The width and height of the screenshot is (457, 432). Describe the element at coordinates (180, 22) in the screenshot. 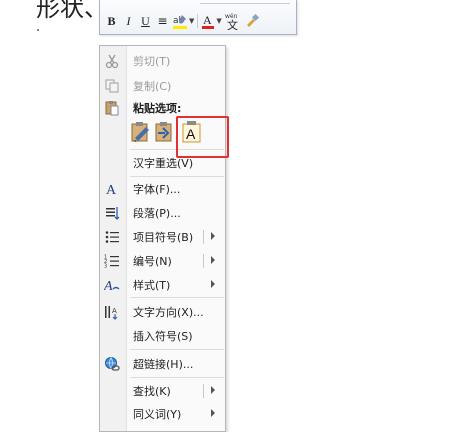

I see `highlighter-icon: ab` at that location.